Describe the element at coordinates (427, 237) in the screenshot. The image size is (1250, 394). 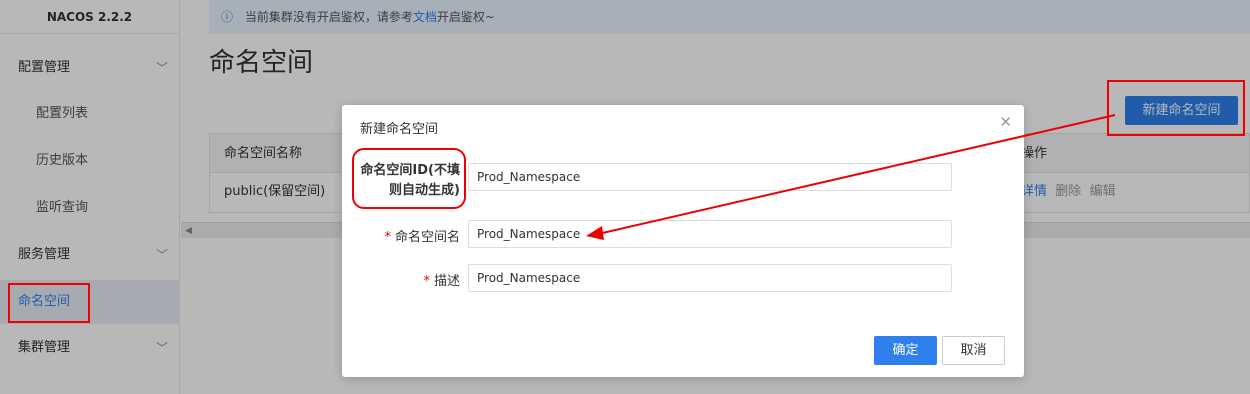
I see `namespace-name-label-text: 命名空间名` at that location.